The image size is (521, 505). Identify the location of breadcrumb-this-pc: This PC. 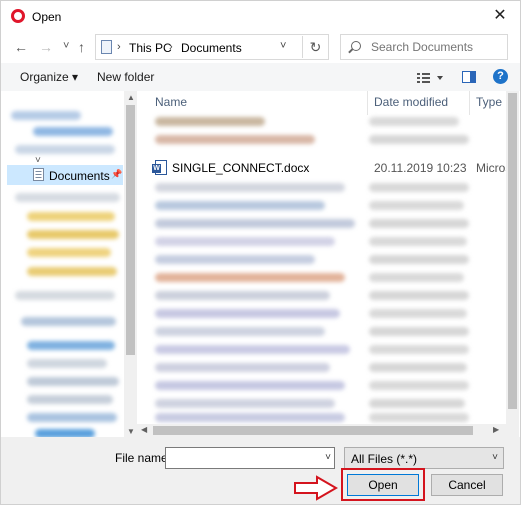
(150, 48).